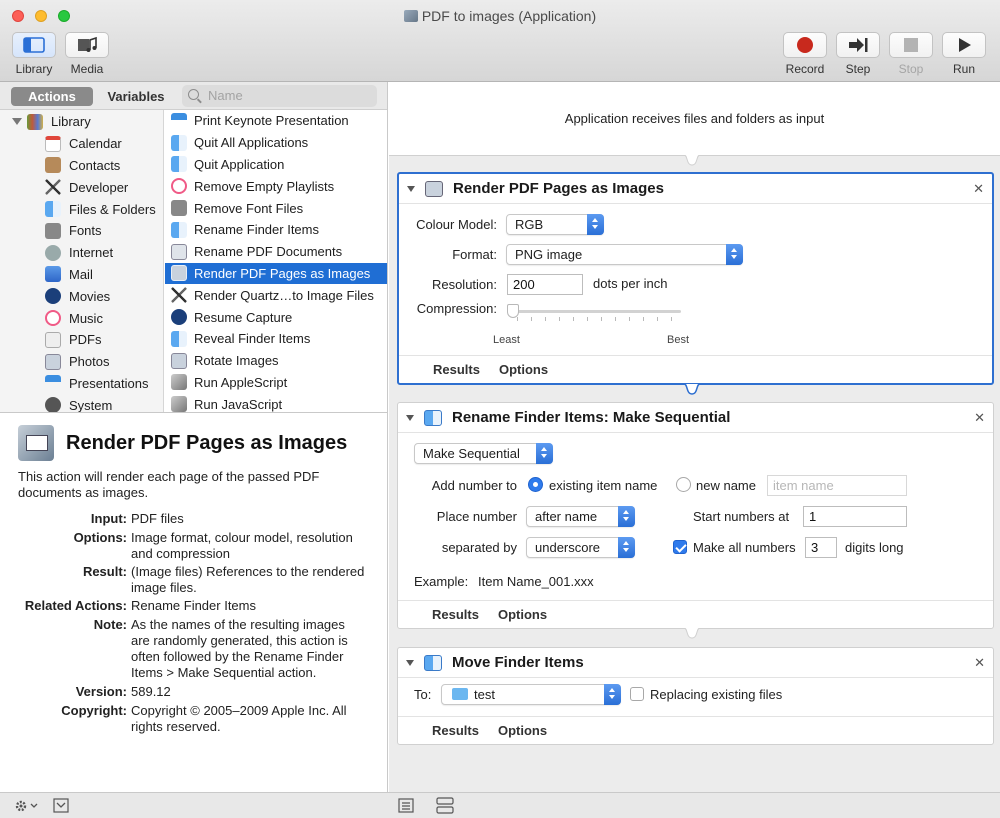  What do you see at coordinates (276, 361) in the screenshot?
I see `action-item: Rotate Images` at bounding box center [276, 361].